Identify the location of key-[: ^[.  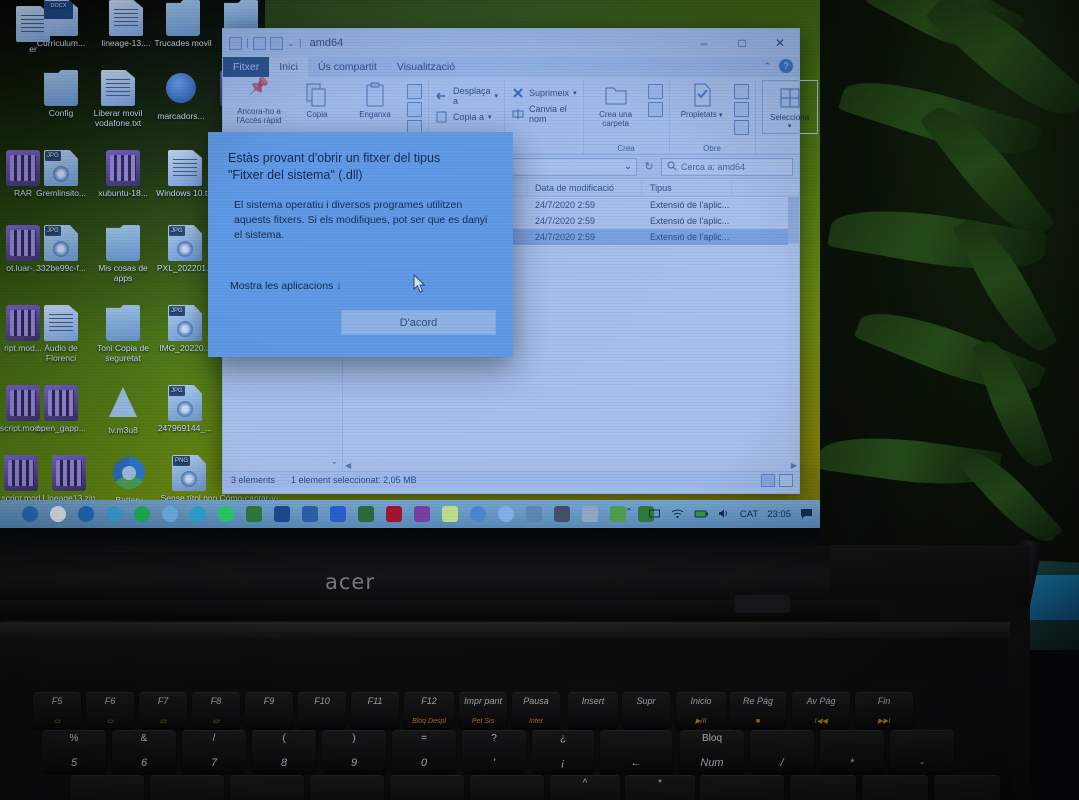
(585, 787).